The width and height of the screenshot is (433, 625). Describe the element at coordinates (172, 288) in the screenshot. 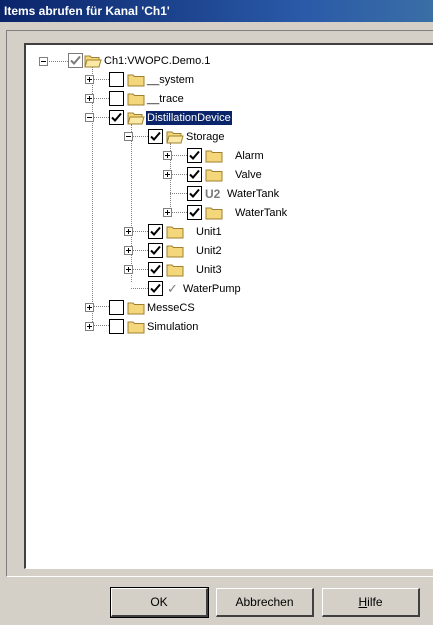

I see `checkmark-item-icon: ✓` at that location.